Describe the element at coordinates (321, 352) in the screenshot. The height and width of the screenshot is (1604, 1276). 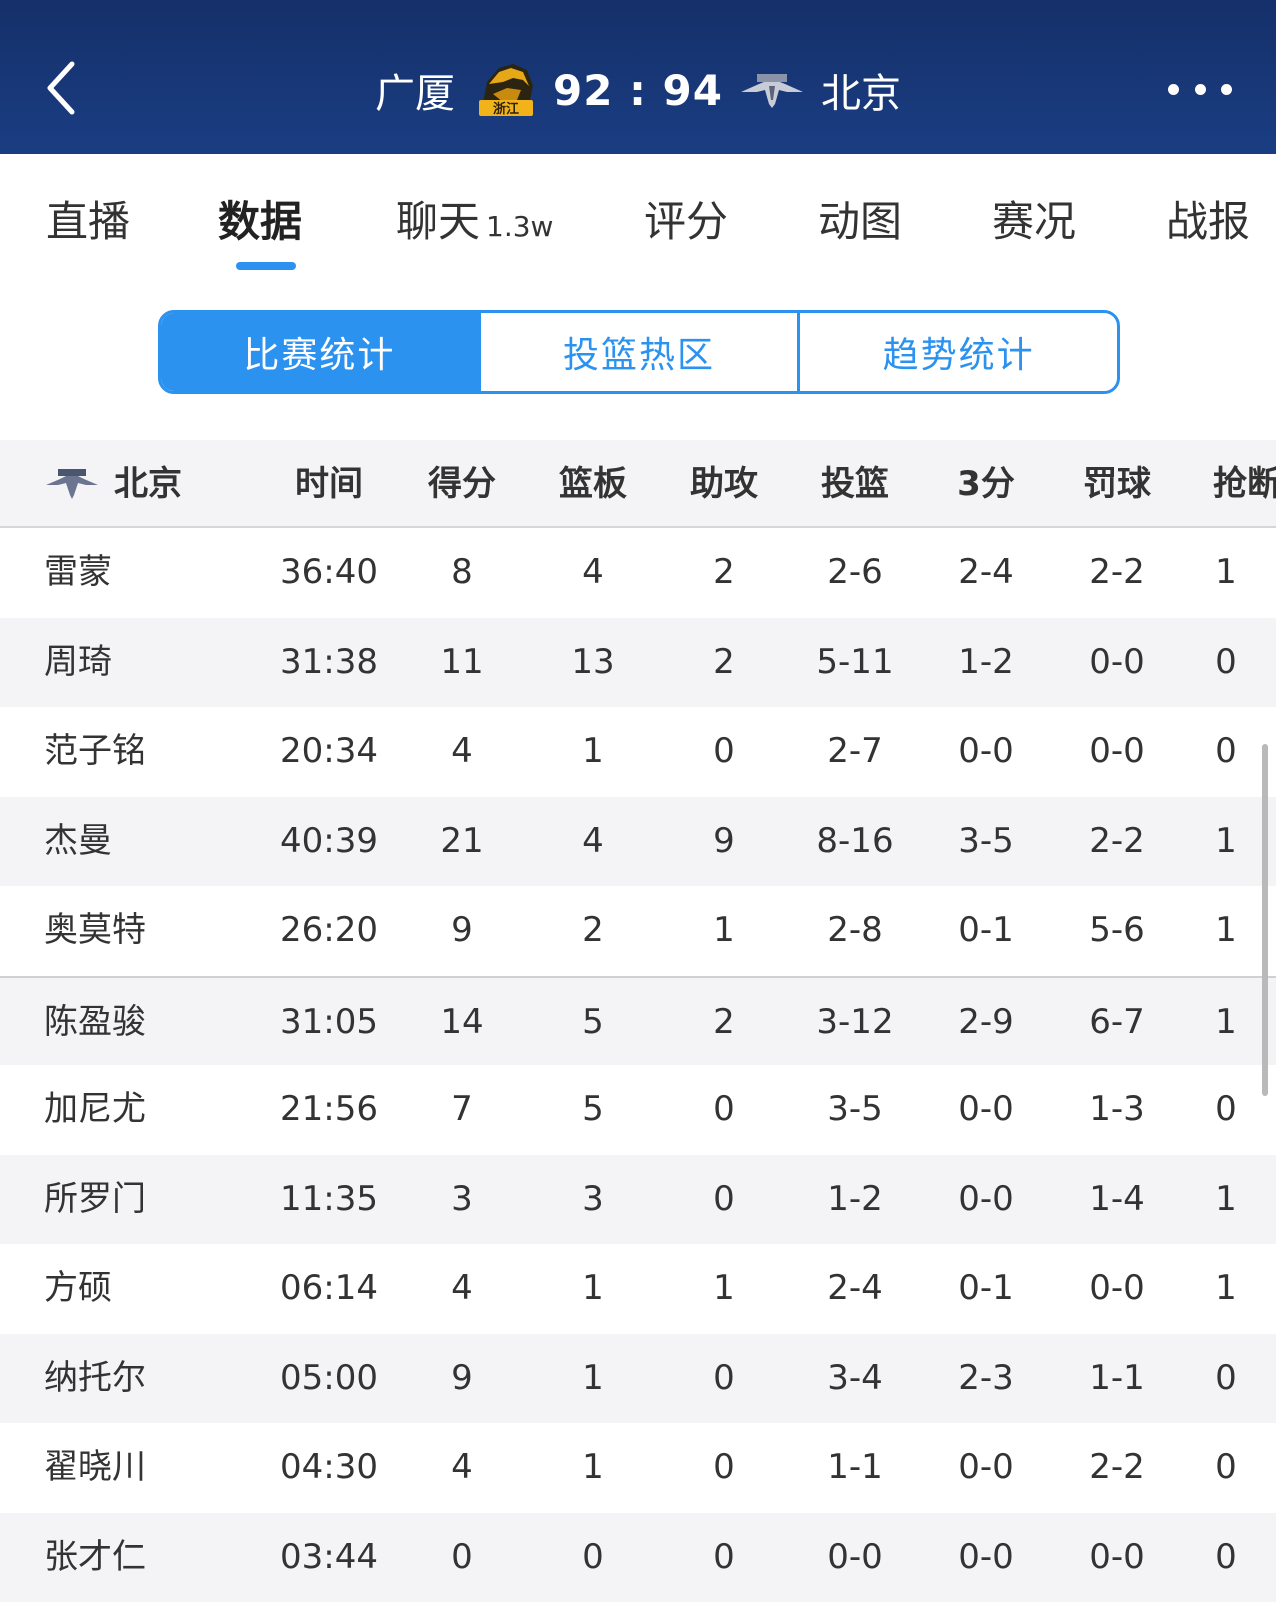
I see `segment-game-stats: 比赛统计` at that location.